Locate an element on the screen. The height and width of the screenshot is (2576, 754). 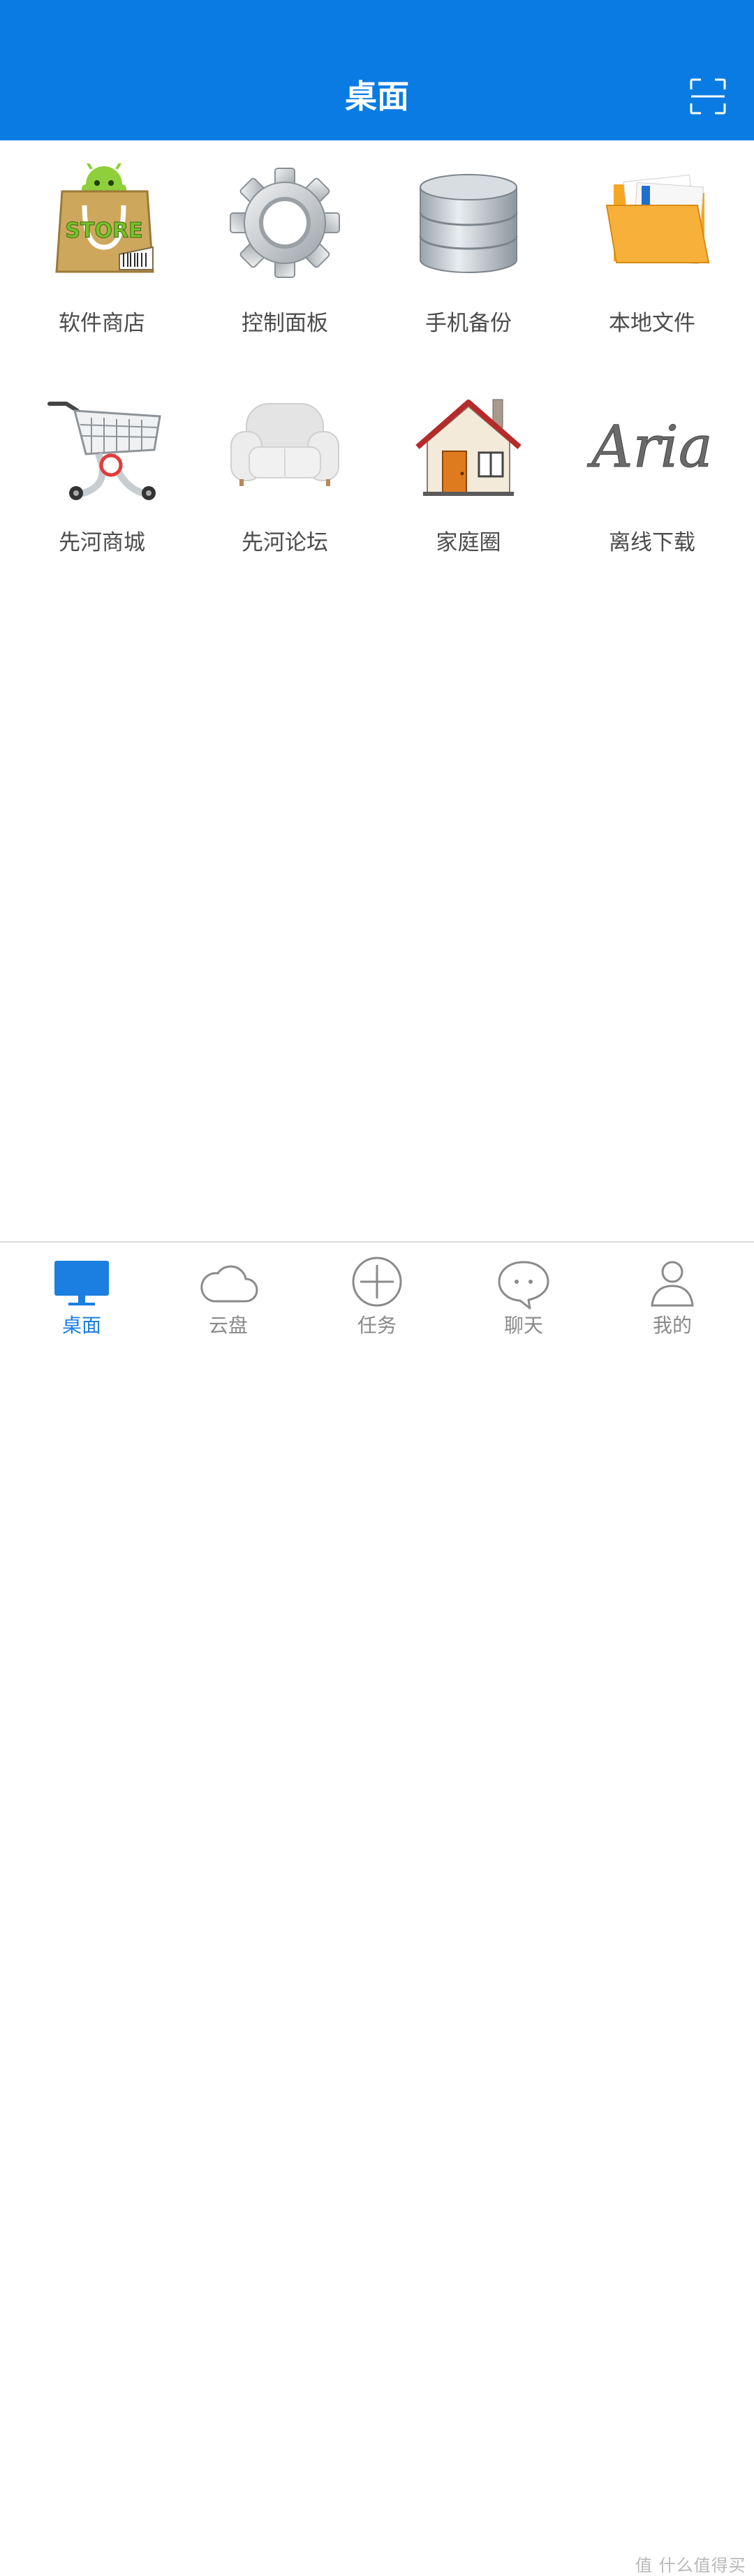
app-family-circle: 家庭圈 is located at coordinates (469, 464).